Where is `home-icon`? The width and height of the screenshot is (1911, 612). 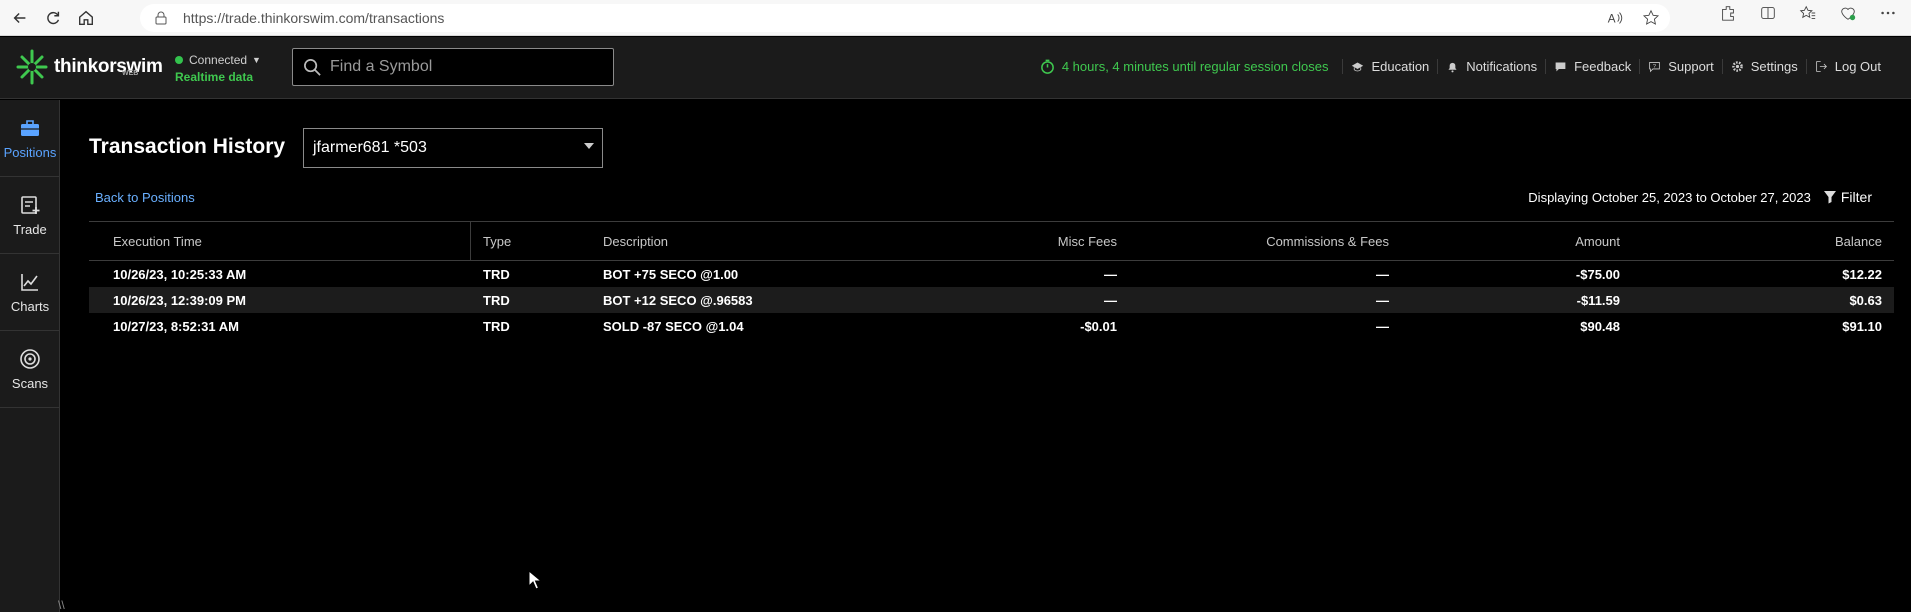
home-icon is located at coordinates (86, 18).